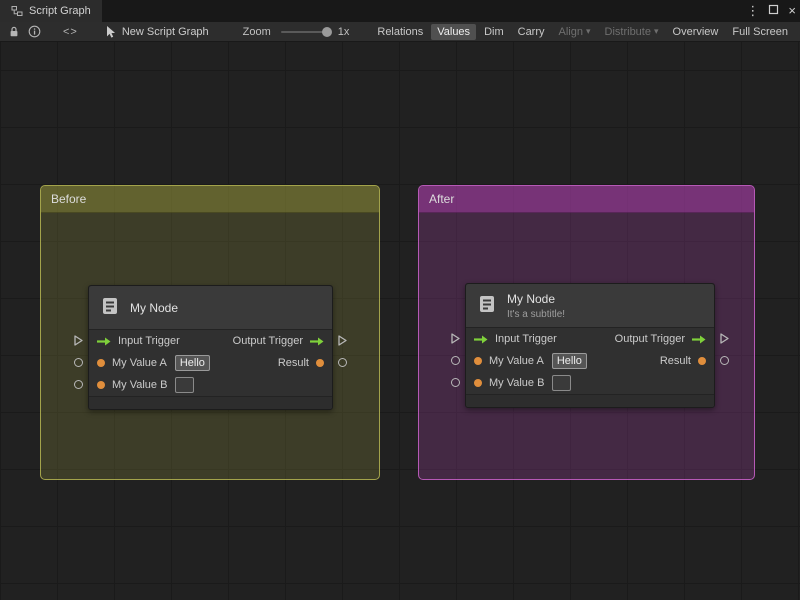 The height and width of the screenshot is (600, 800). I want to click on group-after-header: After, so click(586, 199).